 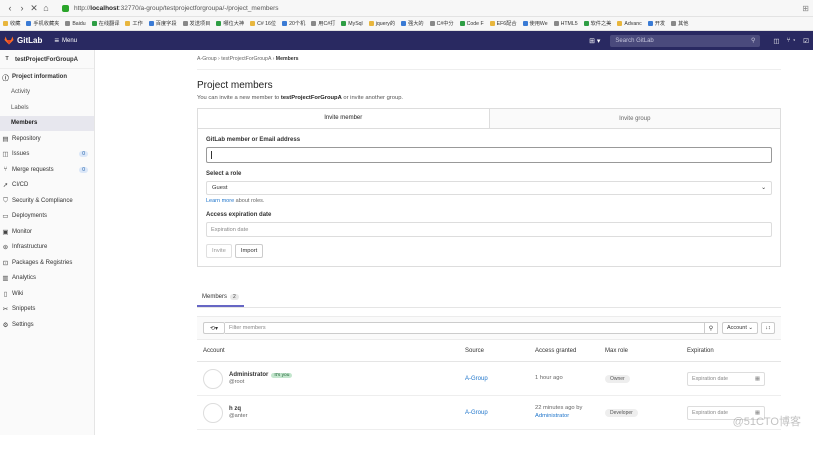 I want to click on history-icon: ⟲▾, so click(x=214, y=328).